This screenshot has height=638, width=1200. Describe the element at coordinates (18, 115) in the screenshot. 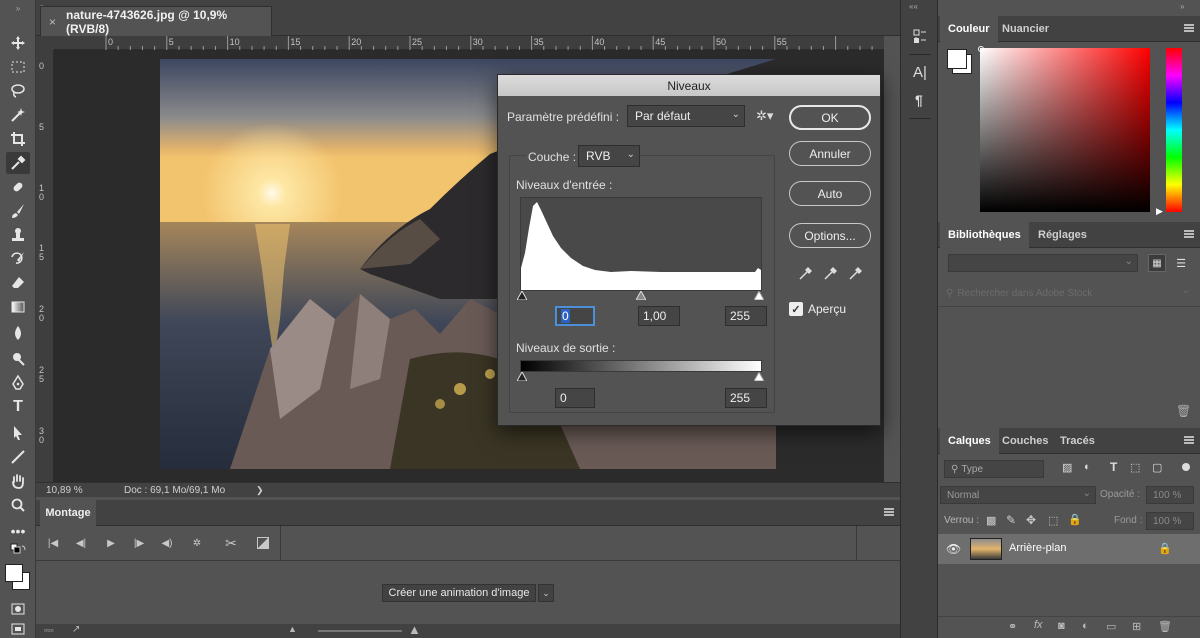

I see `magic-wand-tool-icon` at that location.